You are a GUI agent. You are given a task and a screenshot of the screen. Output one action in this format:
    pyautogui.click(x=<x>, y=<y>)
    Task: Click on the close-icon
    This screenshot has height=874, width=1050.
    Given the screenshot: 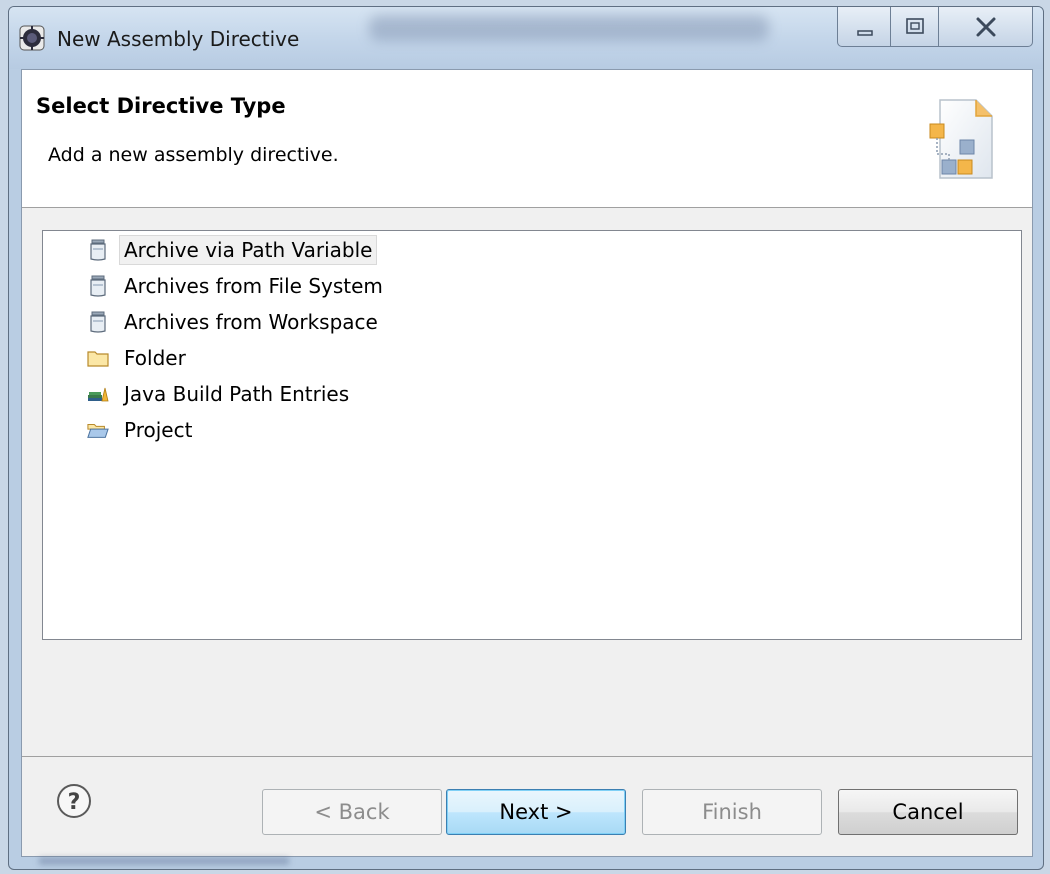 What is the action you would take?
    pyautogui.click(x=986, y=27)
    